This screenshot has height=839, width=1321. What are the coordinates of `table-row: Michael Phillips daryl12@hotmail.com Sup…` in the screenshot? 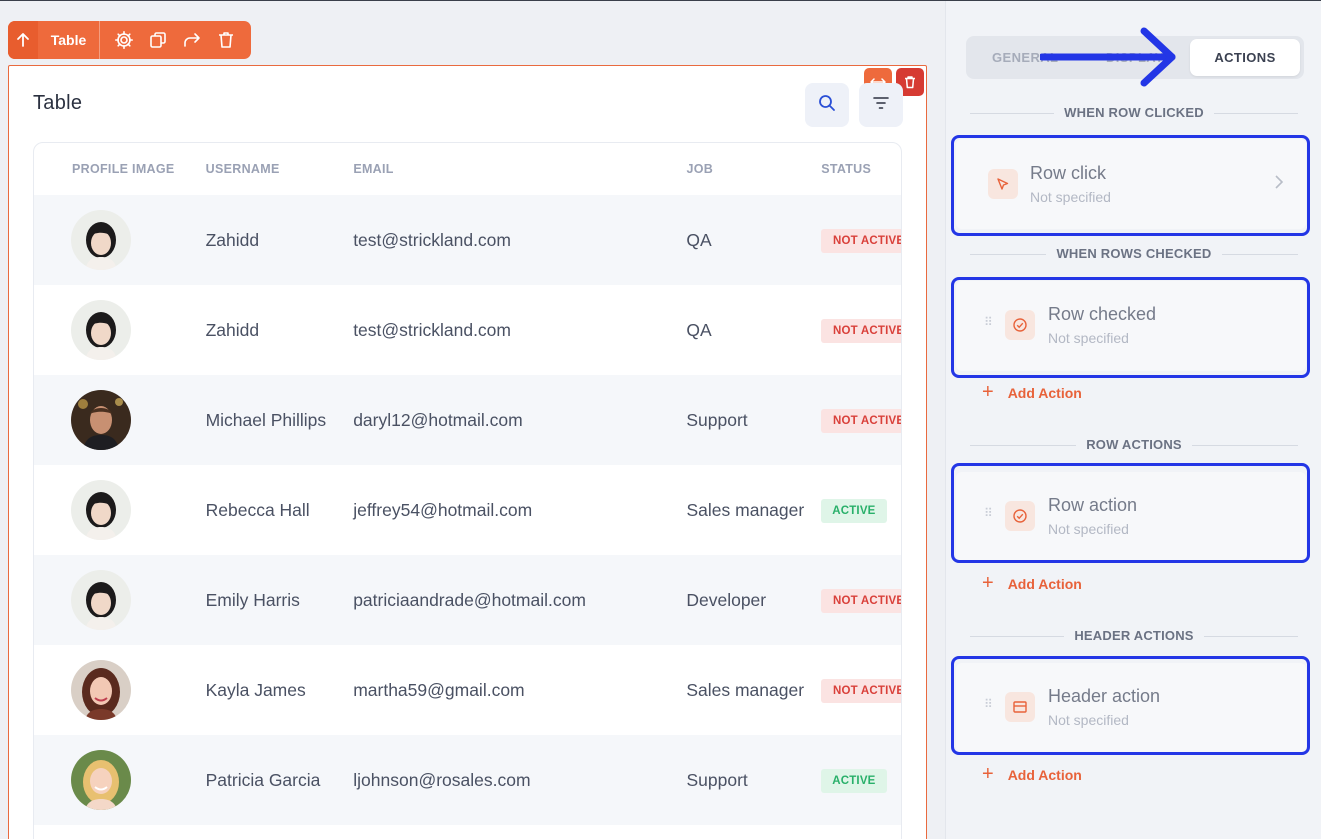 It's located at (467, 420).